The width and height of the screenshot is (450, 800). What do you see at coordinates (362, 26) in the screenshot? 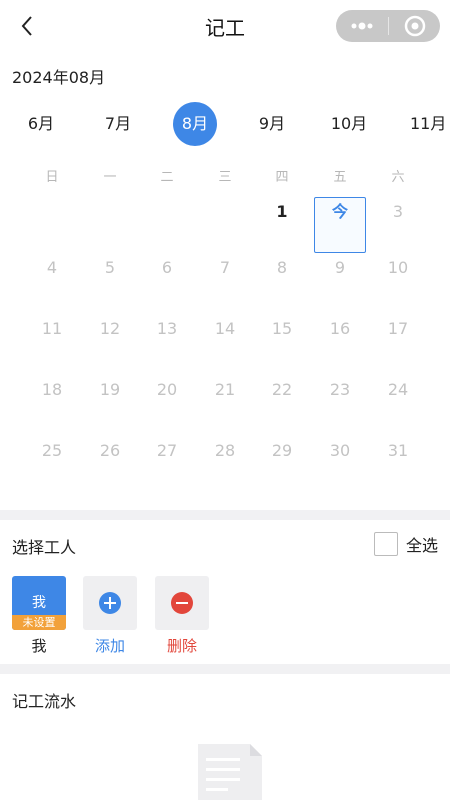
I see `more-dots-icon` at bounding box center [362, 26].